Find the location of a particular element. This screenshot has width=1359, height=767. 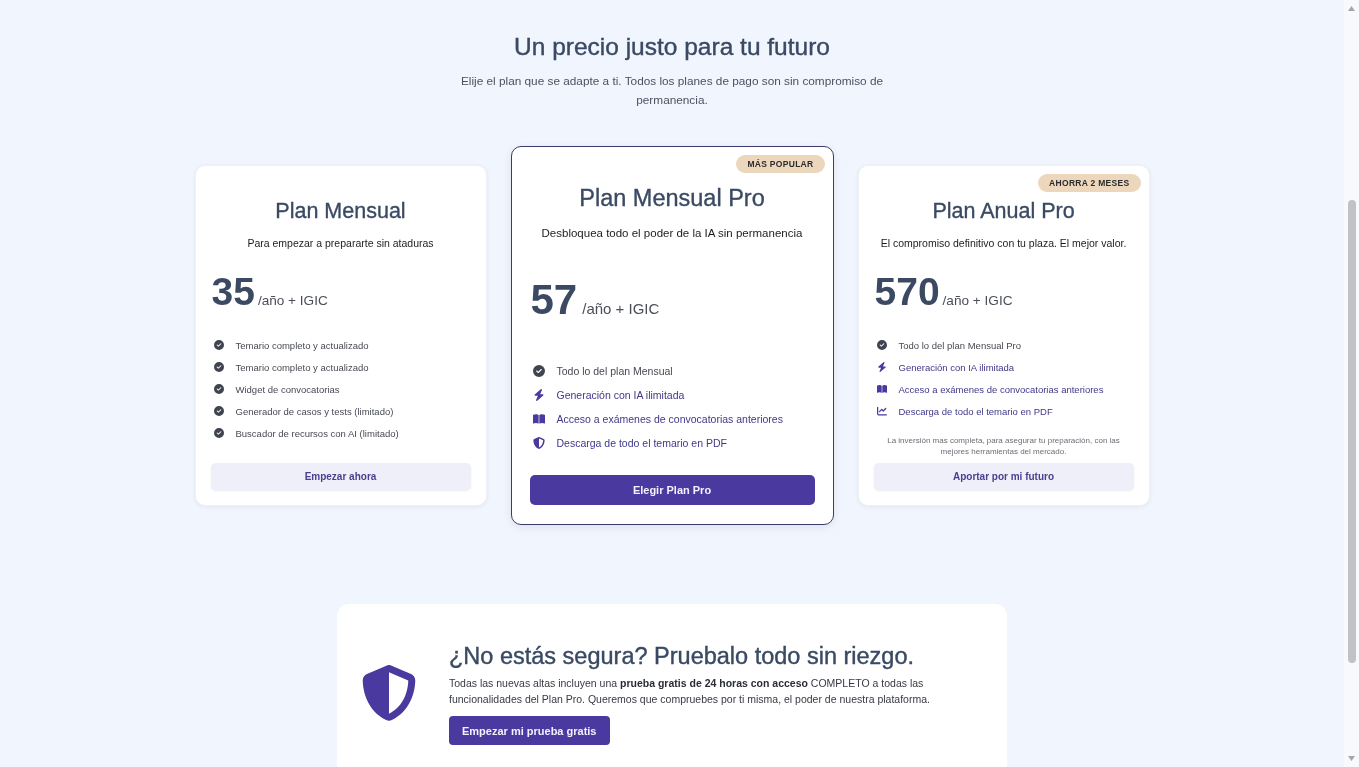

plan-note: La inversión mas completa, para asegurar tu preparación, con las mejores herramientas del mercado. is located at coordinates (1003, 446).